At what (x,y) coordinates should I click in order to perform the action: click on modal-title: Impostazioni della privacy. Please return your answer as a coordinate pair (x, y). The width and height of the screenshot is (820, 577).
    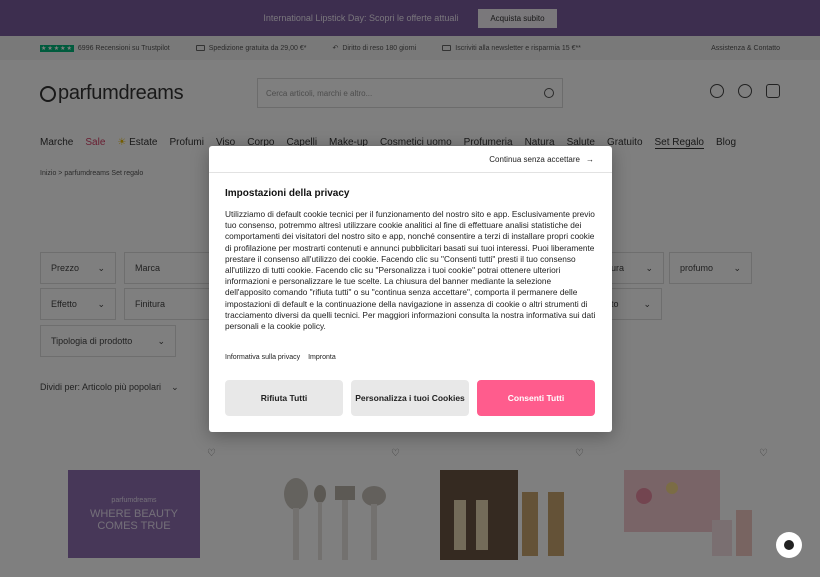
    Looking at the image, I should click on (287, 193).